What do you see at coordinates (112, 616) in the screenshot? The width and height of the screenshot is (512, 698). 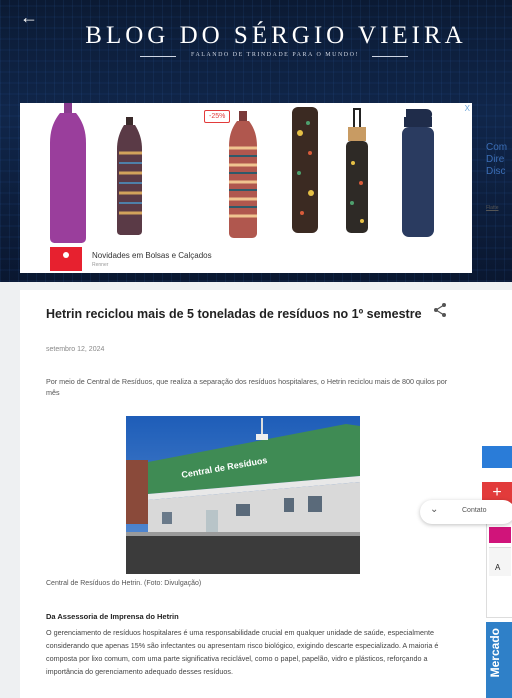 I see `post-byline: Da Assessoria de Imprensa do Hetrin` at bounding box center [112, 616].